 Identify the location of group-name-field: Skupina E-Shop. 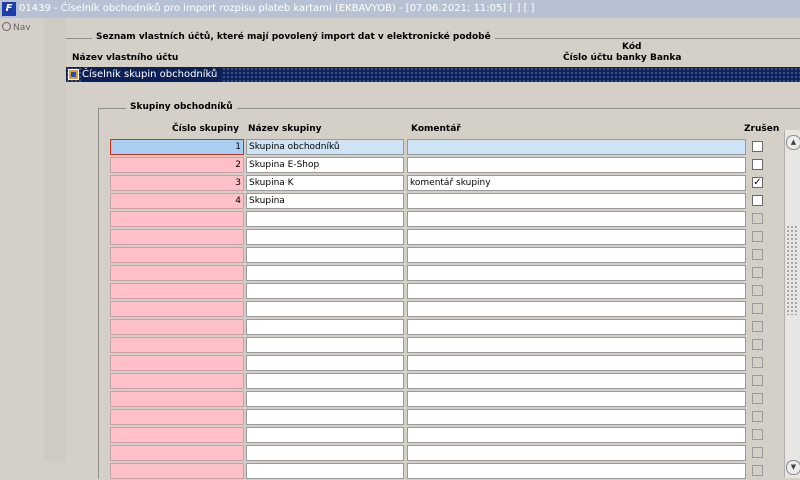
(325, 165).